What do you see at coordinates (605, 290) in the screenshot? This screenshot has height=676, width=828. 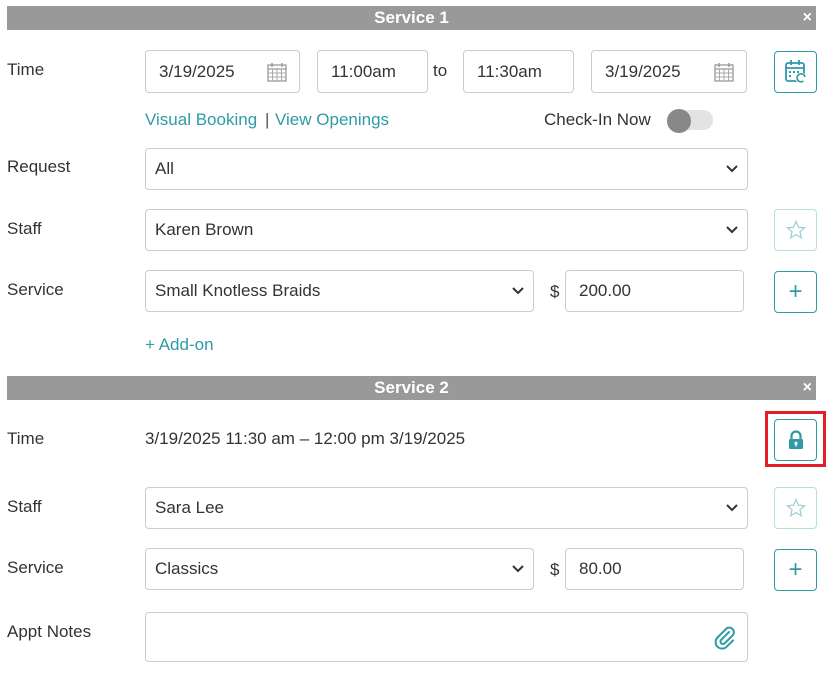 I see `price-value: 200.00` at bounding box center [605, 290].